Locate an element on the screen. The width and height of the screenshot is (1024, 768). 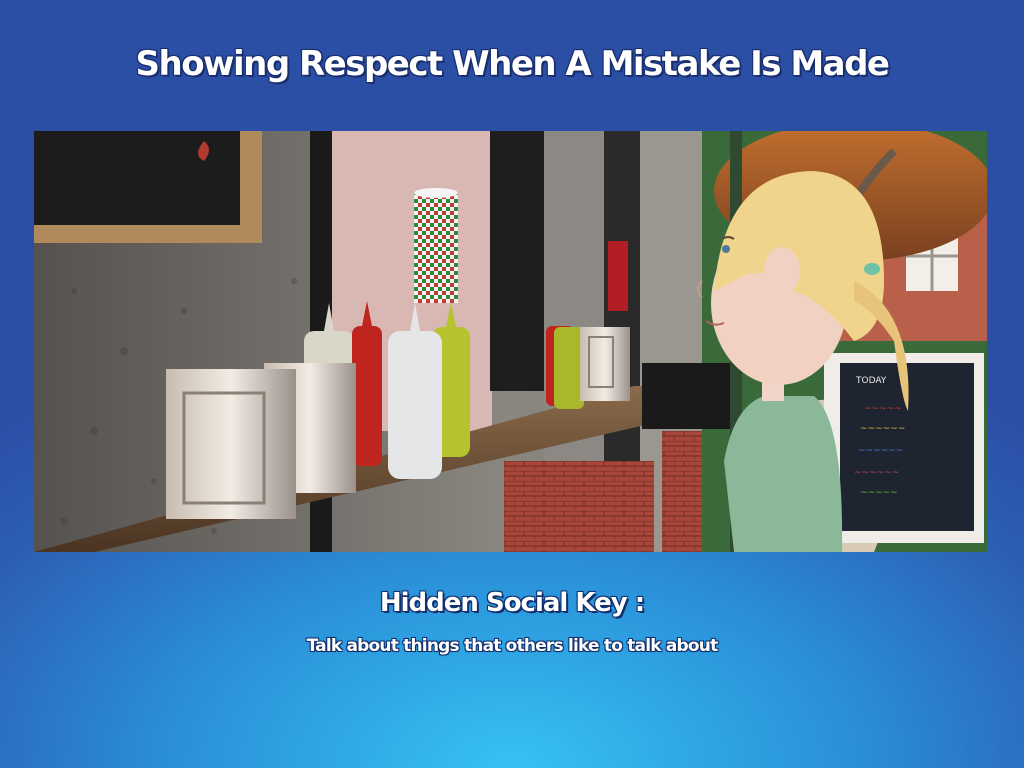
slide-title: Showing Respect When A Mistake Is Made is located at coordinates (513, 64).